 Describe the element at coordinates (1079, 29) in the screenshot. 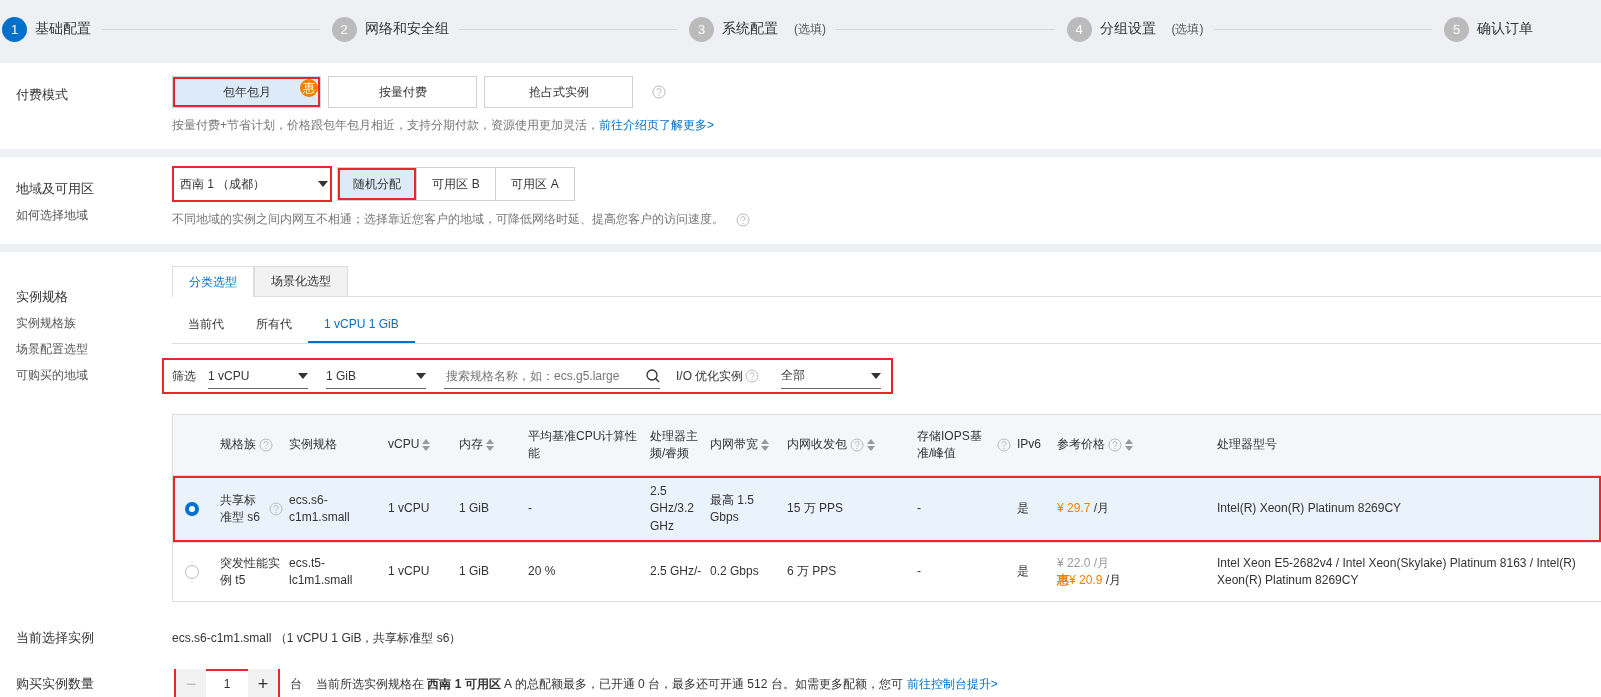

I see `step-number: 4` at that location.